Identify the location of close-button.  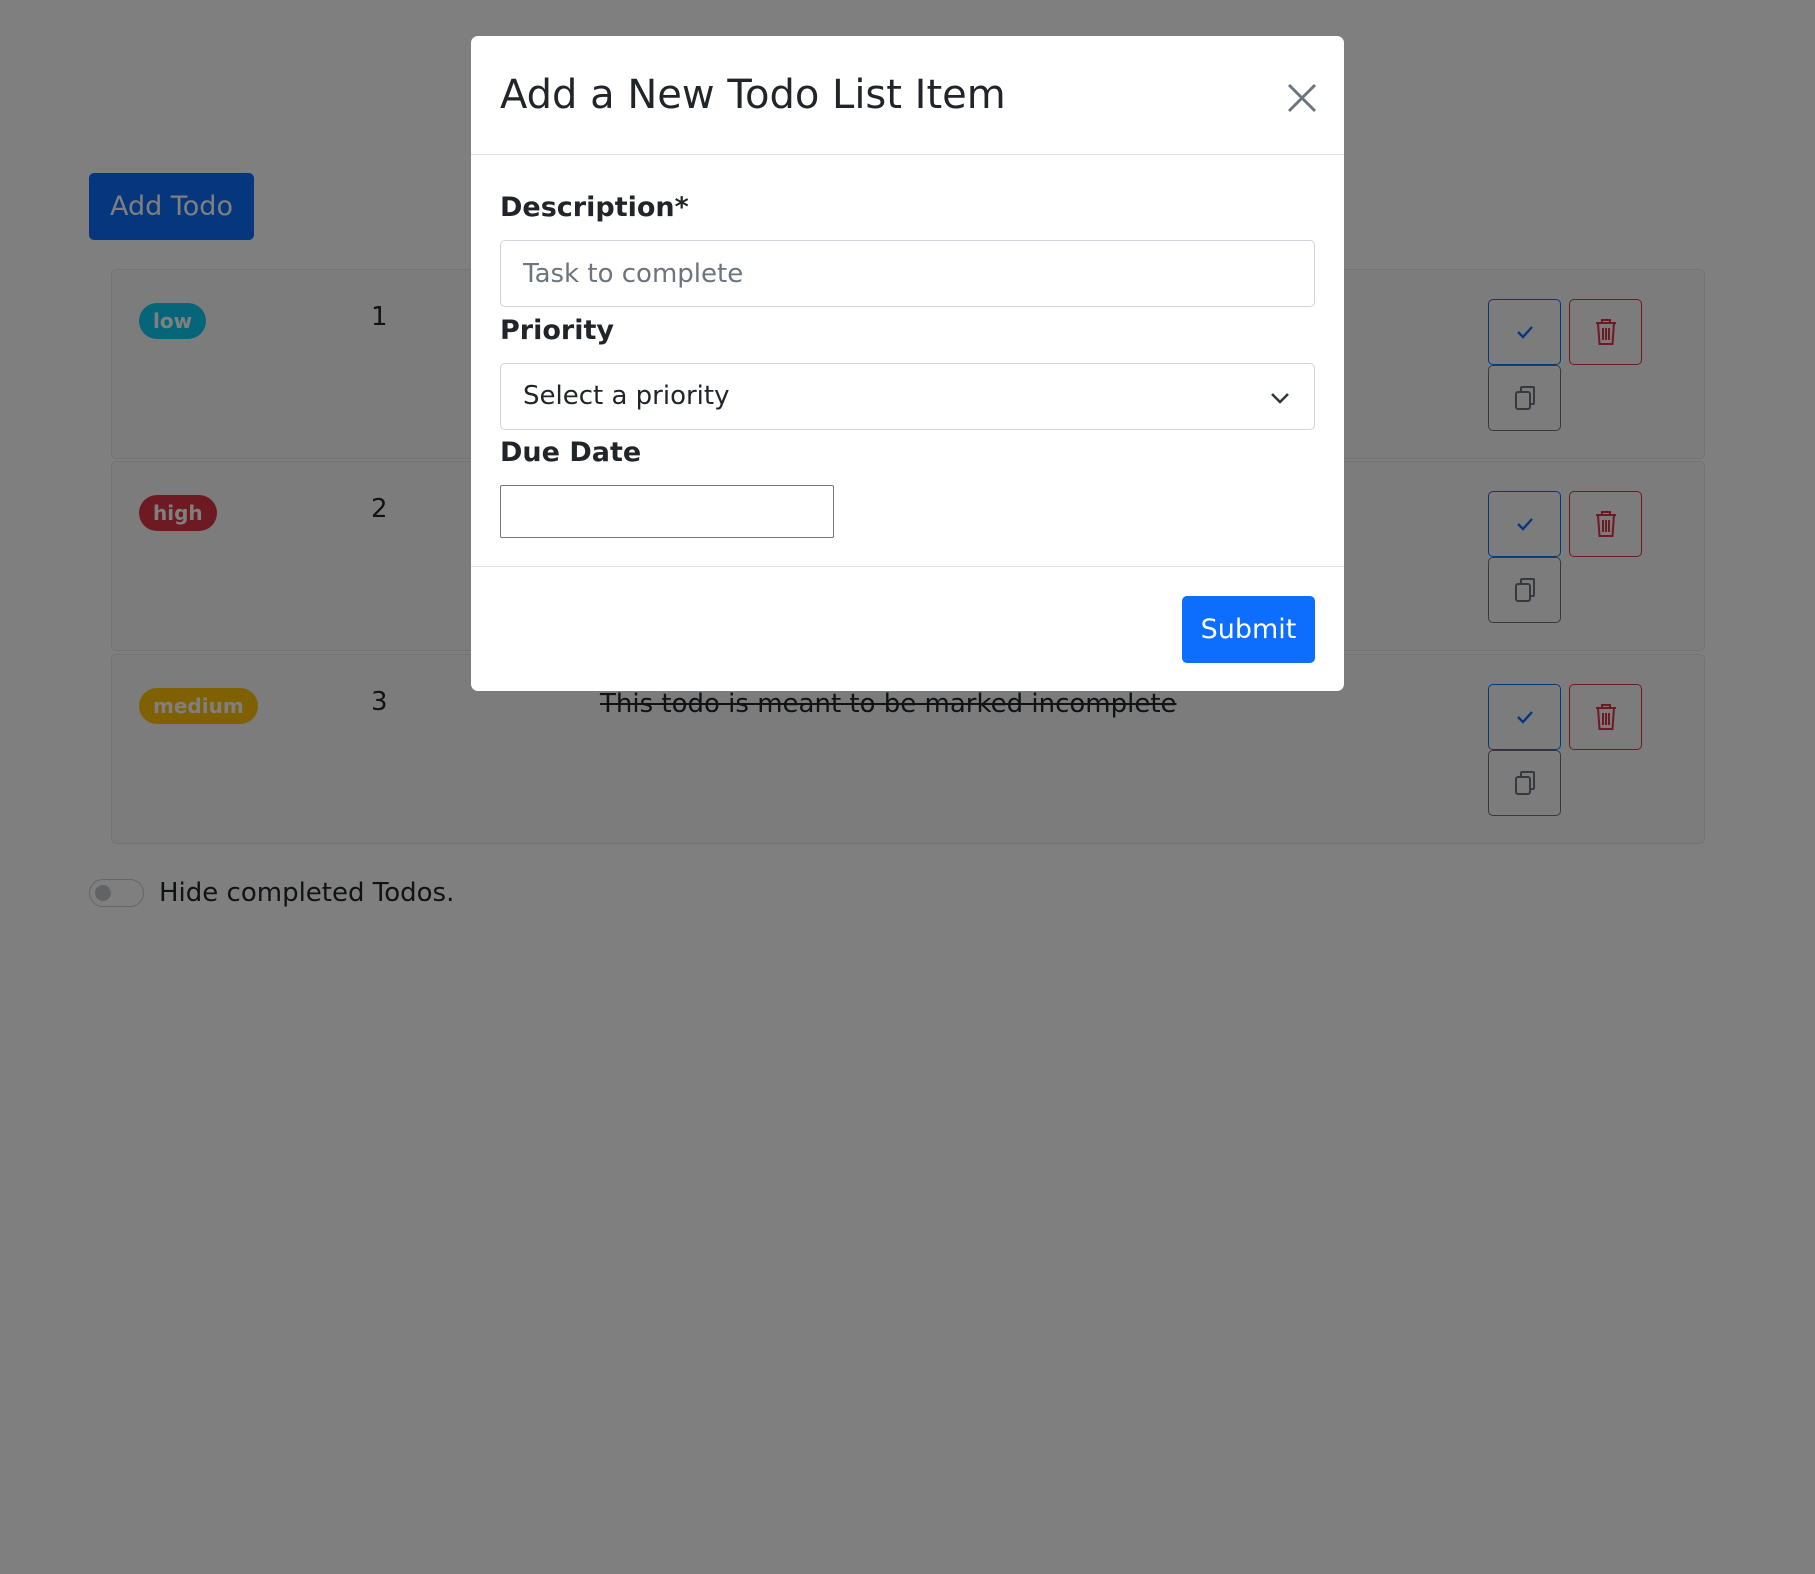
(1302, 98).